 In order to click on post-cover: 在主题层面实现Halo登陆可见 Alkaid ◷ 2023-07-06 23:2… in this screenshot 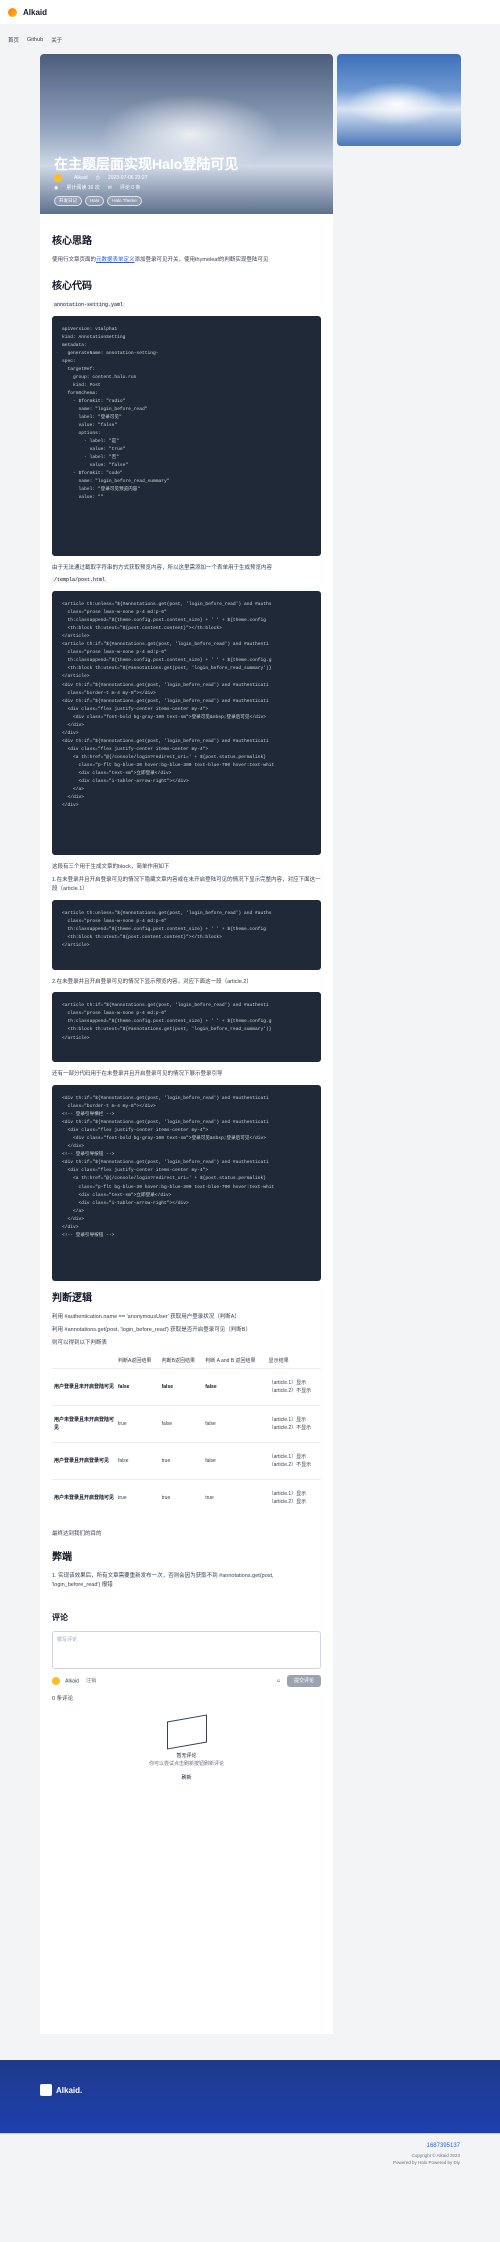, I will do `click(186, 134)`.